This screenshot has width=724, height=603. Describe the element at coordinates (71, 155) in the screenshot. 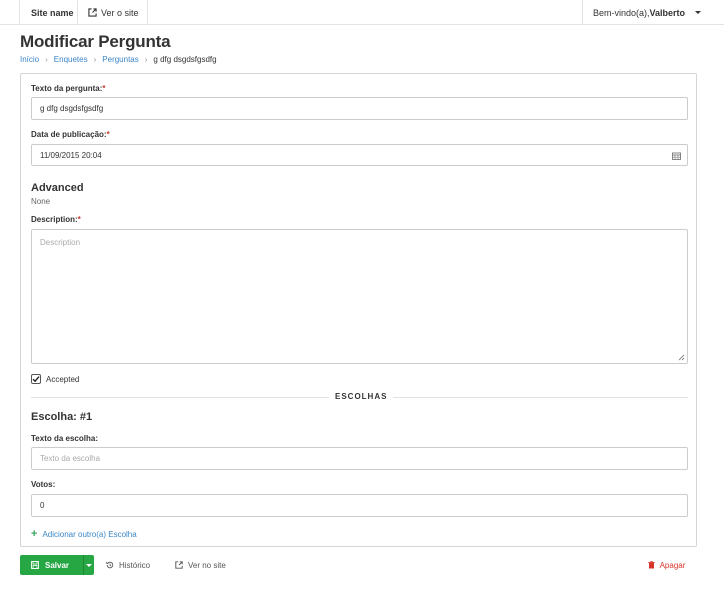

I see `pubdate-value: 11/09/2015 20:04` at that location.